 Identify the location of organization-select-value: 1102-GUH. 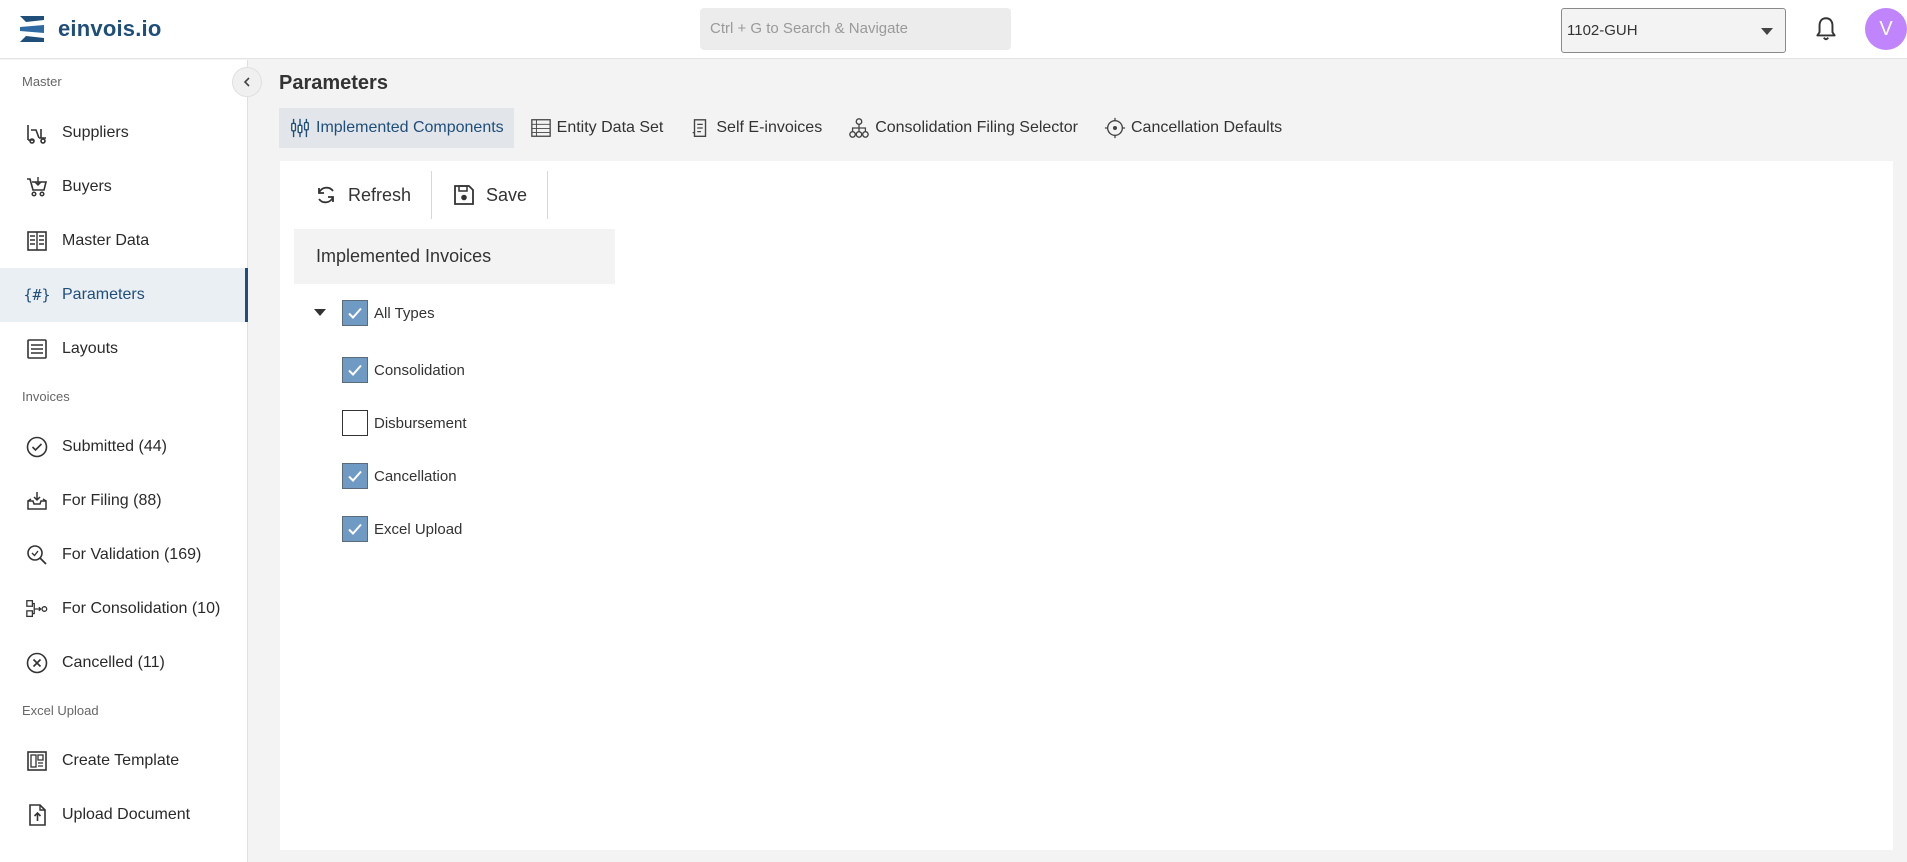
(1602, 30).